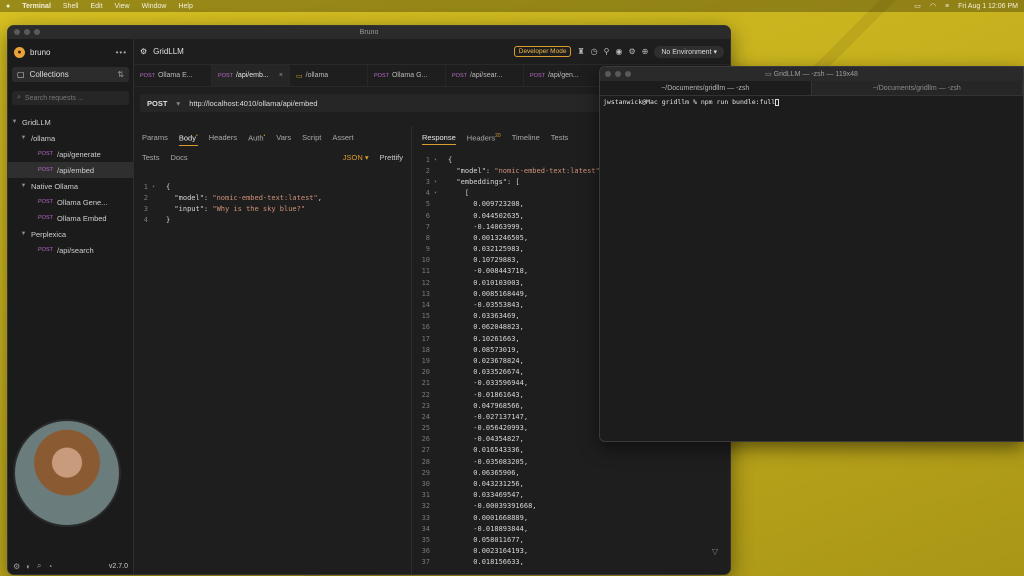  Describe the element at coordinates (580, 51) in the screenshot. I see `security-icon: ♜` at that location.